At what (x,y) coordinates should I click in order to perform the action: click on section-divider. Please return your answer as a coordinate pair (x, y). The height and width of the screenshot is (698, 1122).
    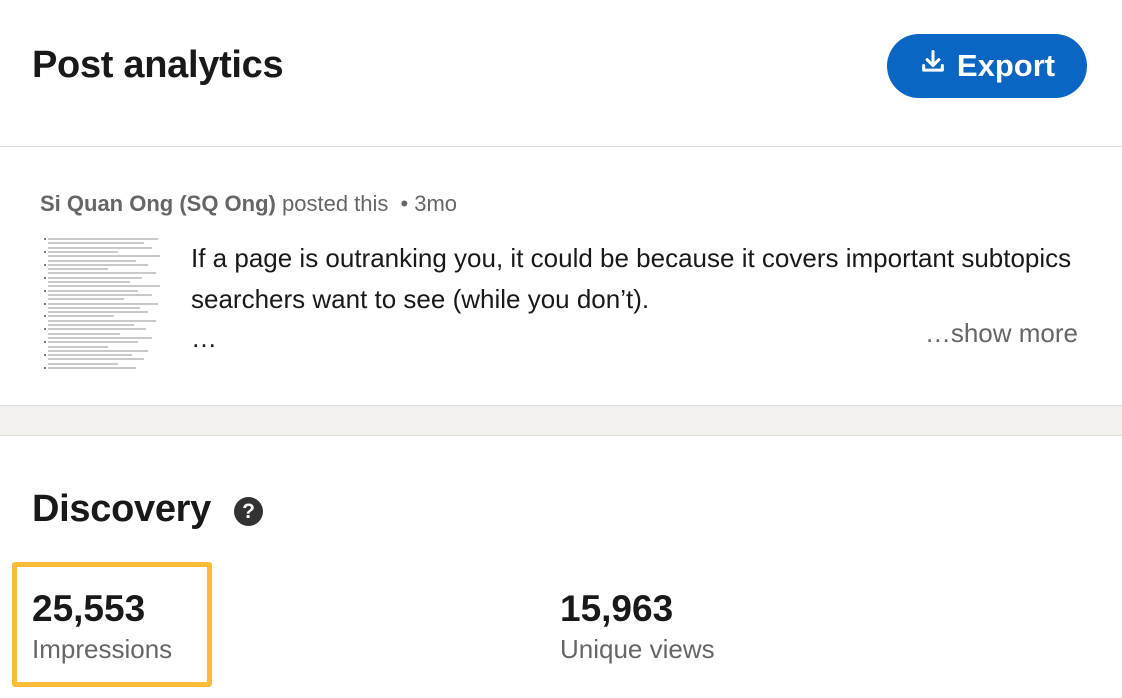
    Looking at the image, I should click on (561, 420).